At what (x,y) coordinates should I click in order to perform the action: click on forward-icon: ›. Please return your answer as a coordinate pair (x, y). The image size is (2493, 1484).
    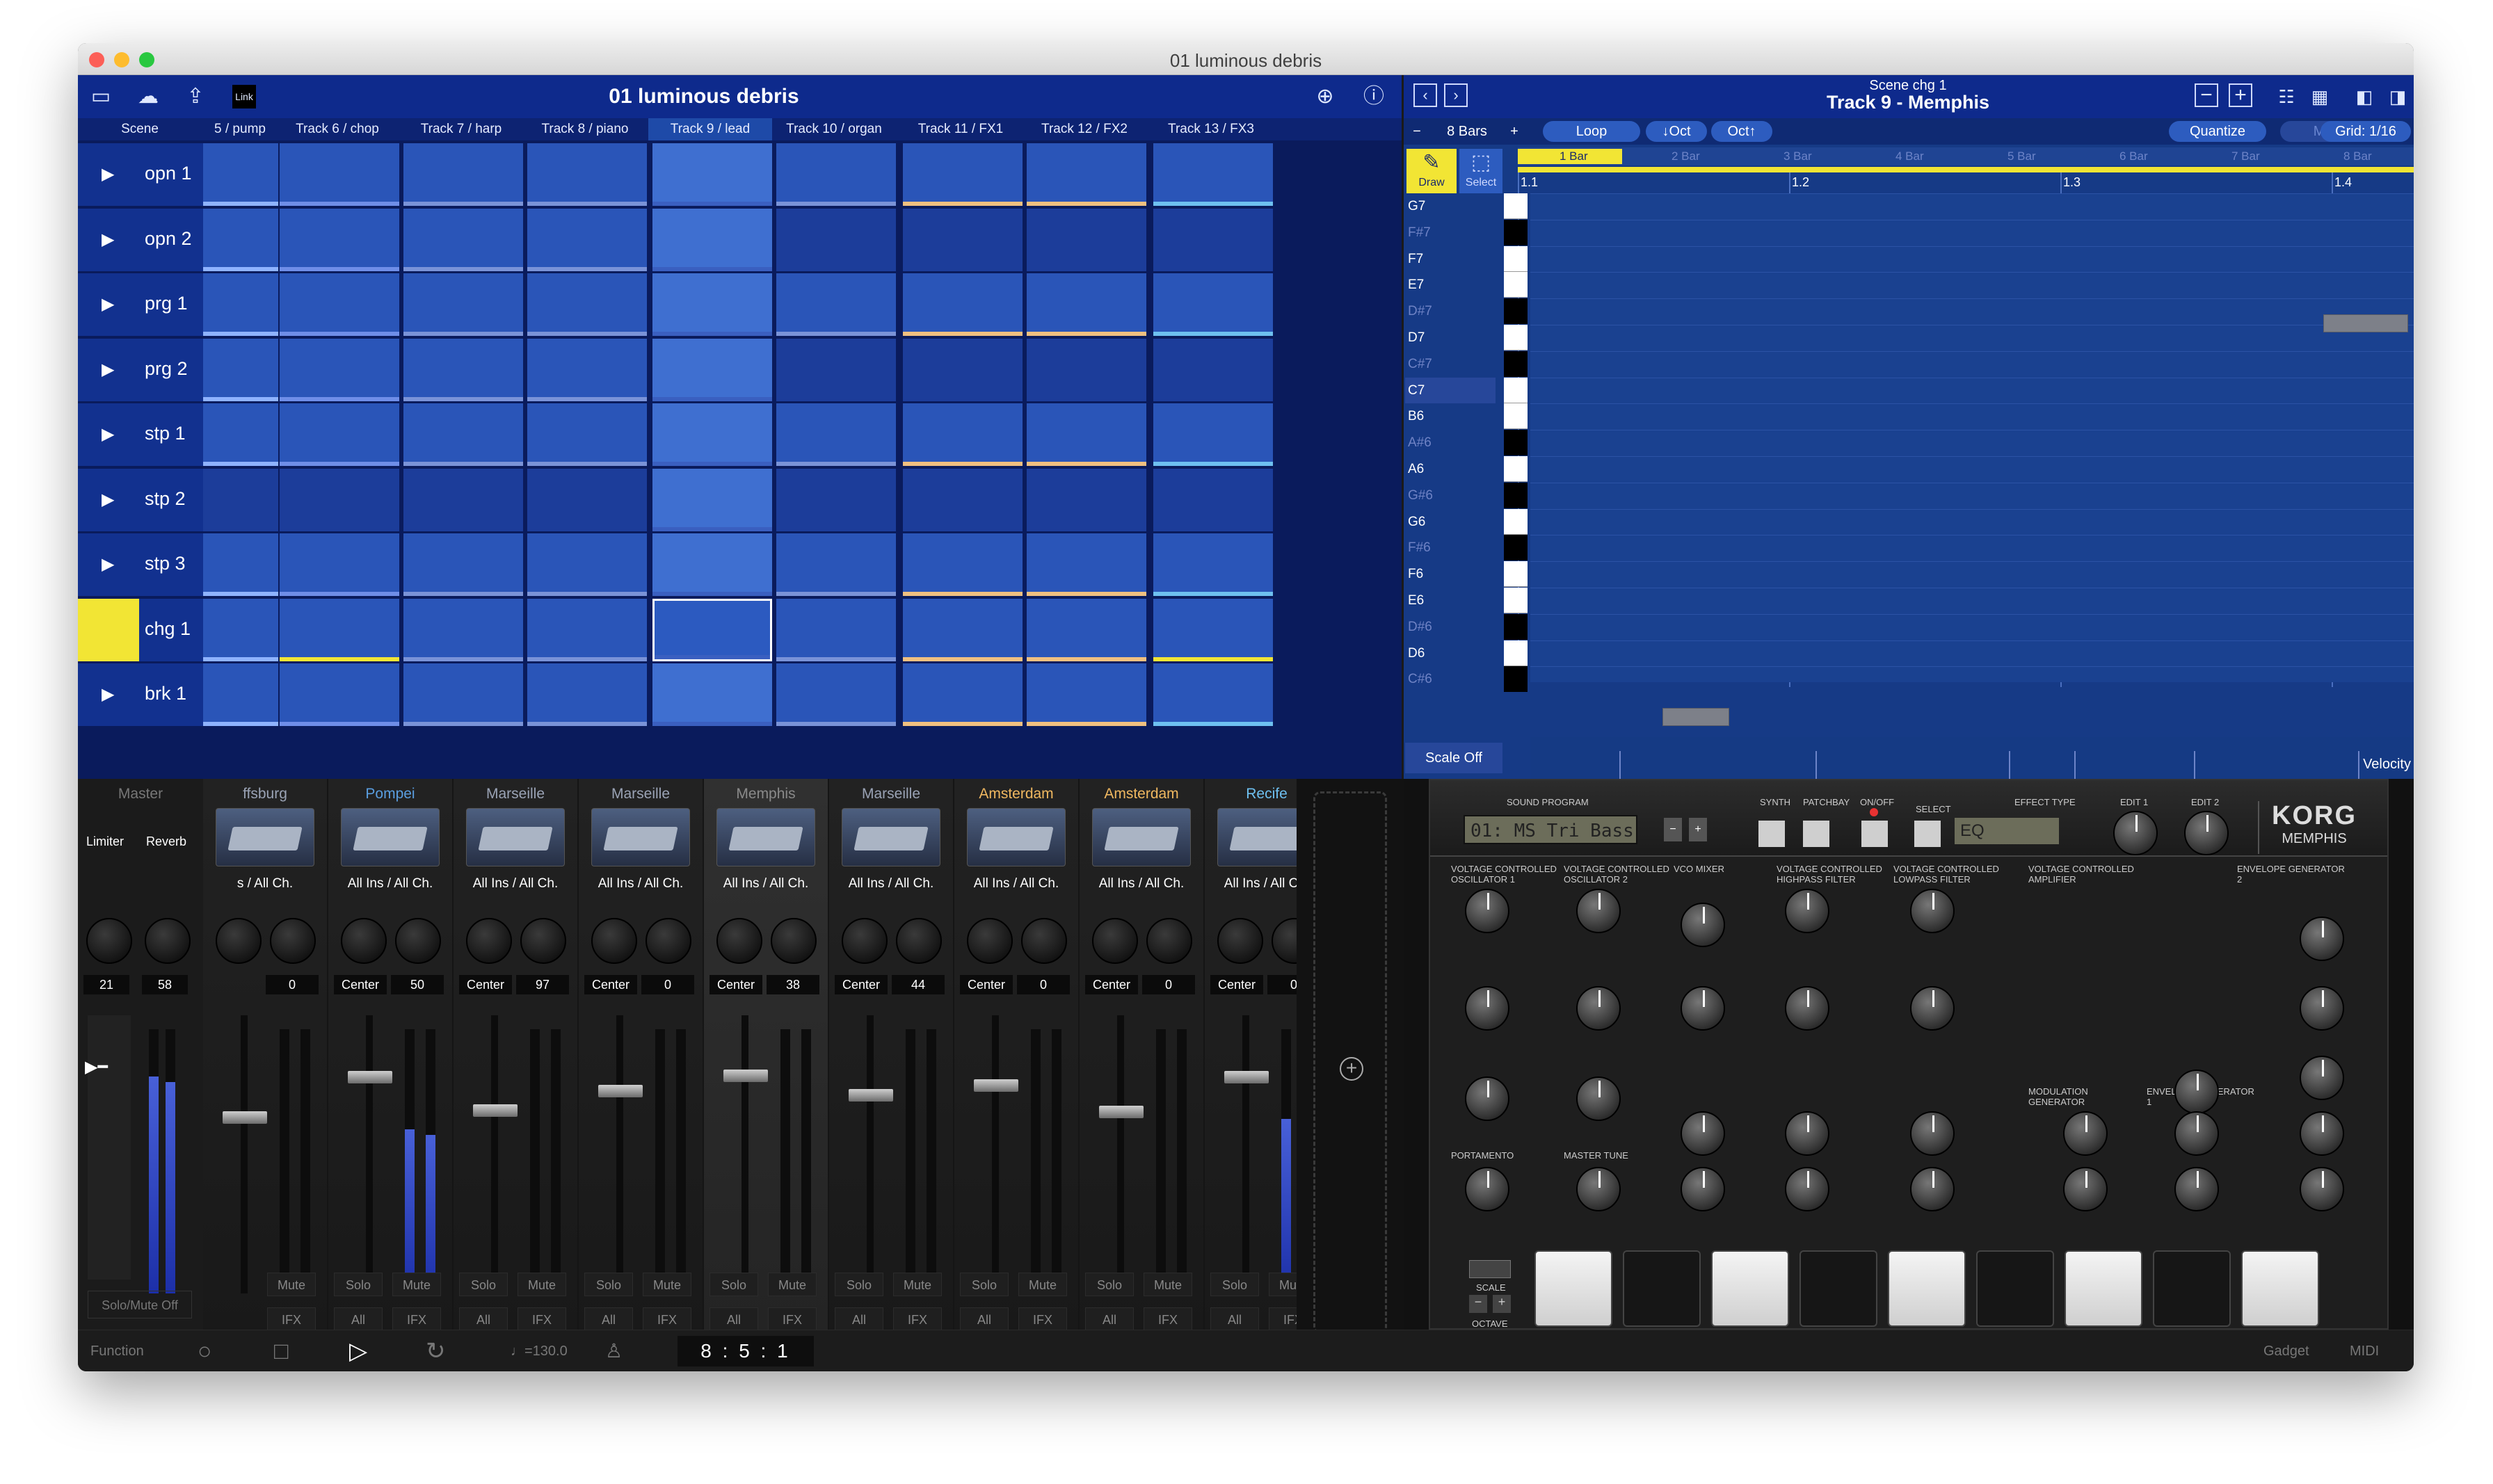
    Looking at the image, I should click on (1456, 95).